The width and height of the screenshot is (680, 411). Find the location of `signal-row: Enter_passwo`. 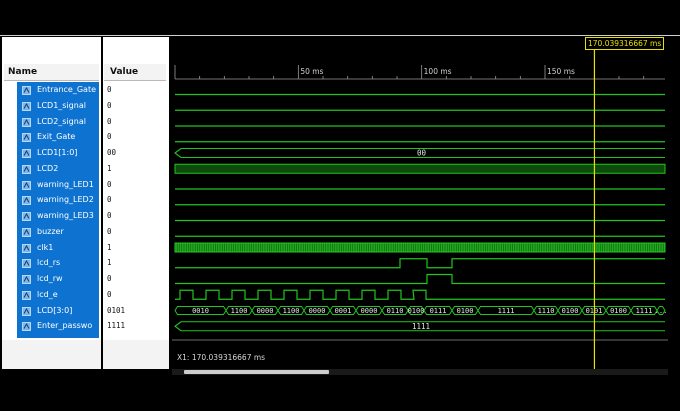

signal-row: Enter_passwo is located at coordinates (58, 326).